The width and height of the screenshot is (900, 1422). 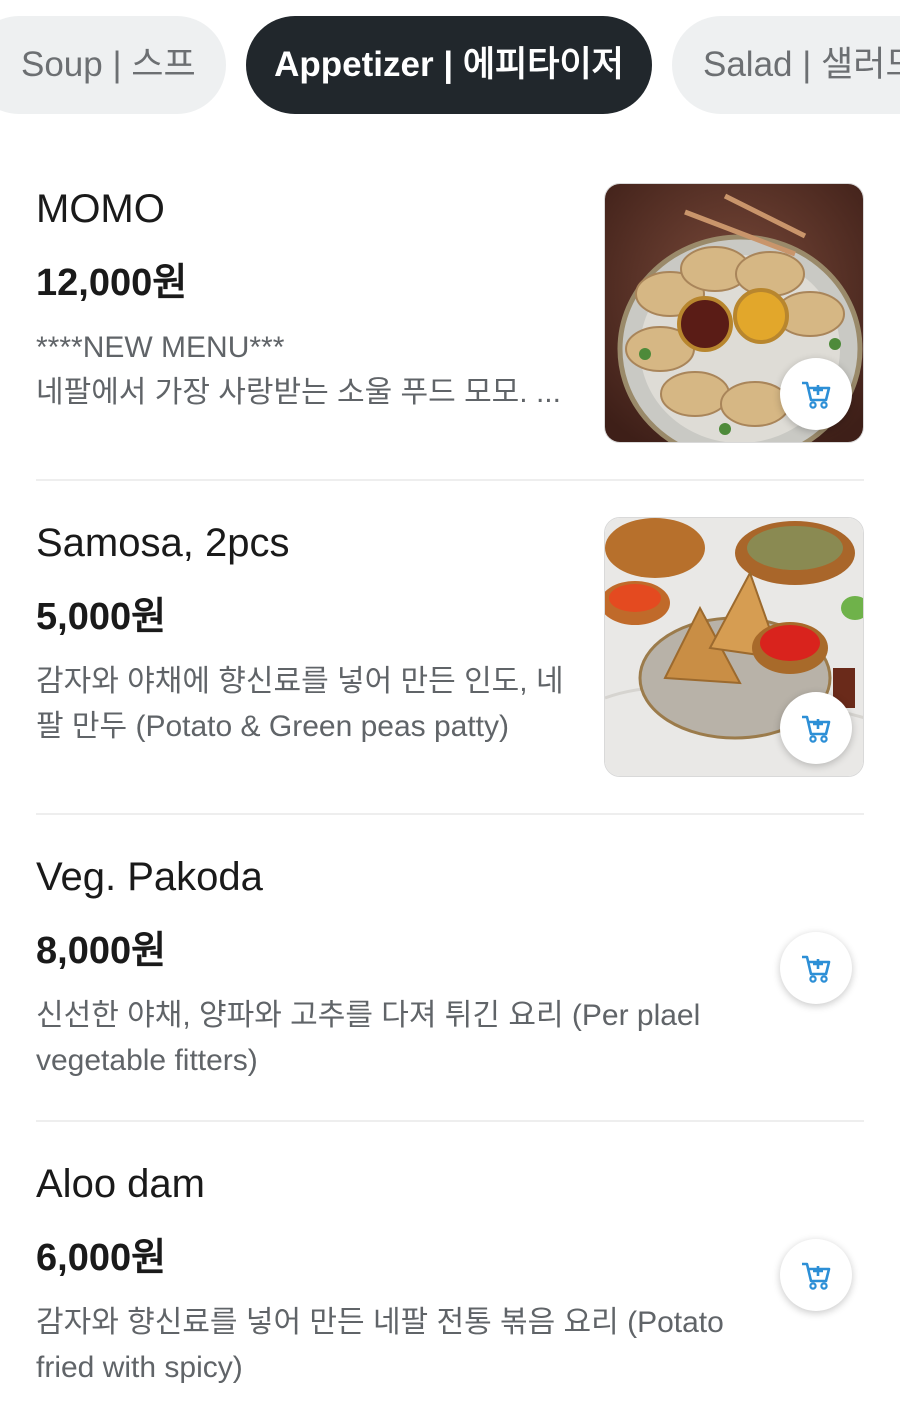 I want to click on description-line: 신선한 야채, 양파와 고추를 다져 튀긴 요리 (Per plael, so click(x=368, y=1015).